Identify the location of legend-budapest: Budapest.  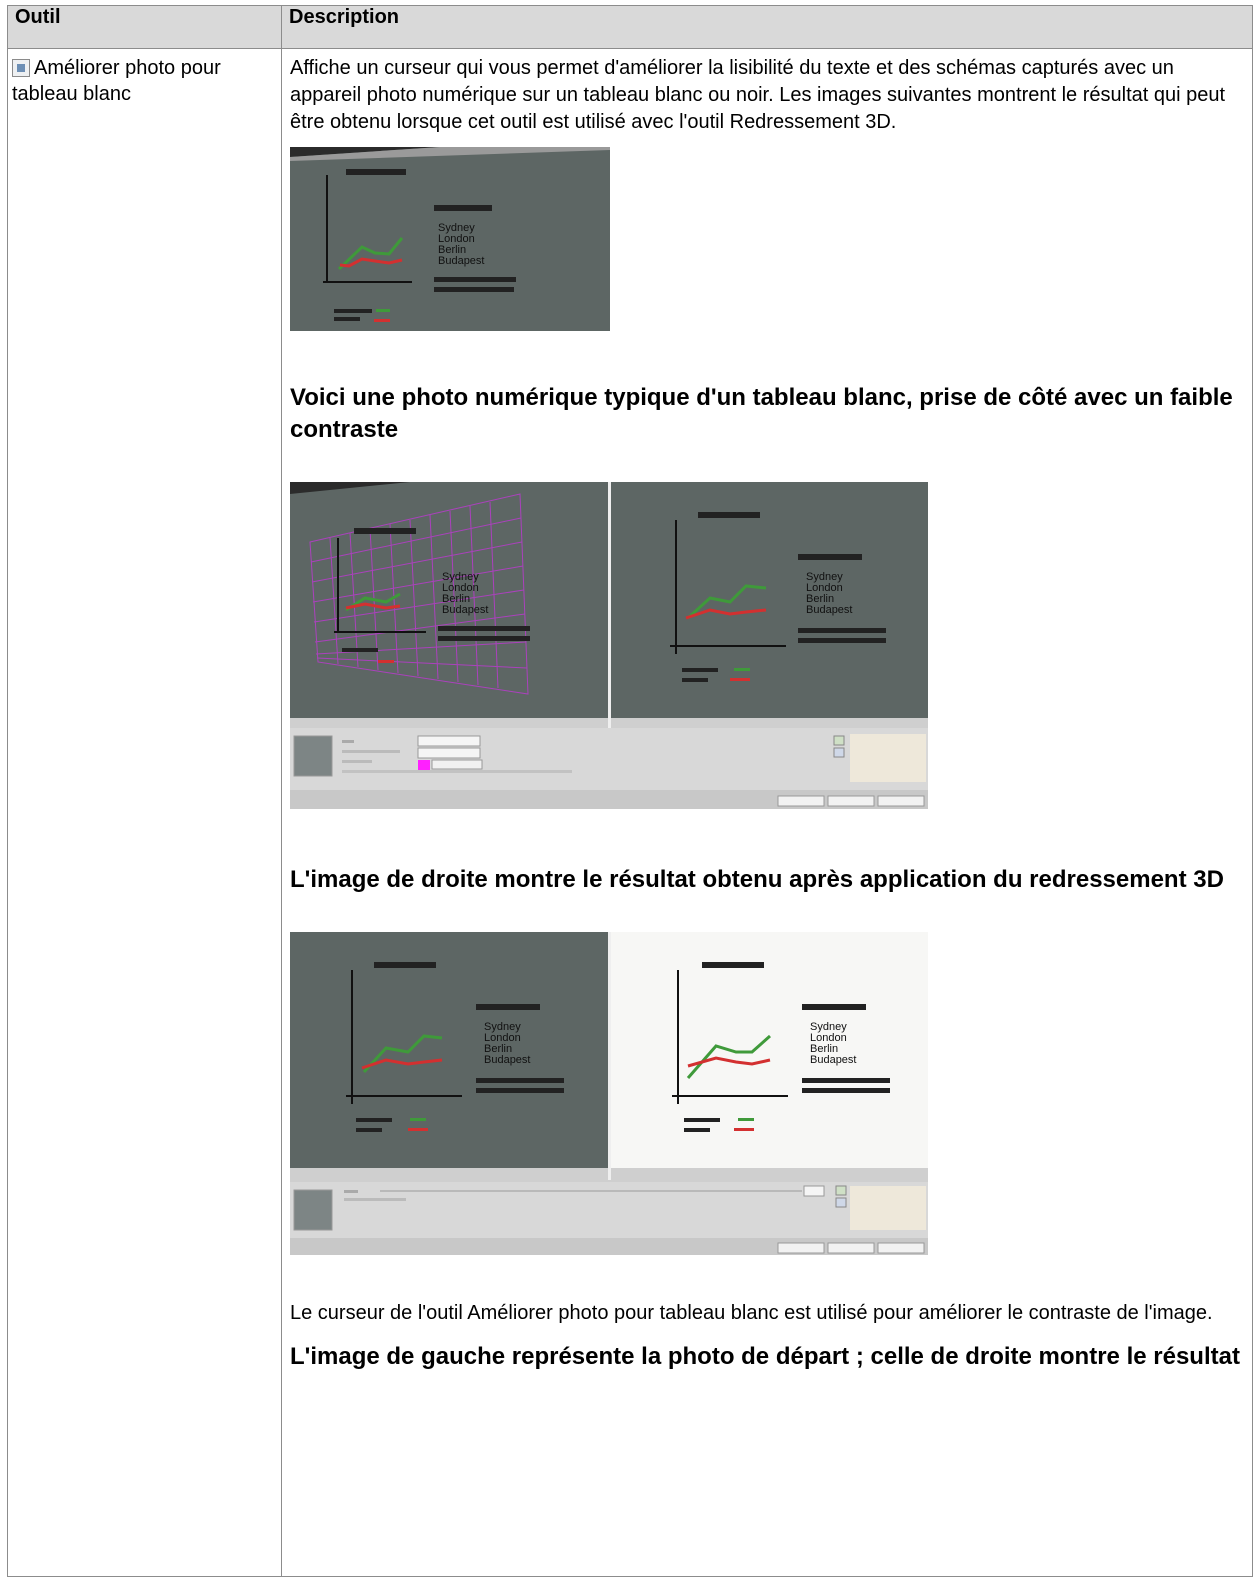
(461, 261).